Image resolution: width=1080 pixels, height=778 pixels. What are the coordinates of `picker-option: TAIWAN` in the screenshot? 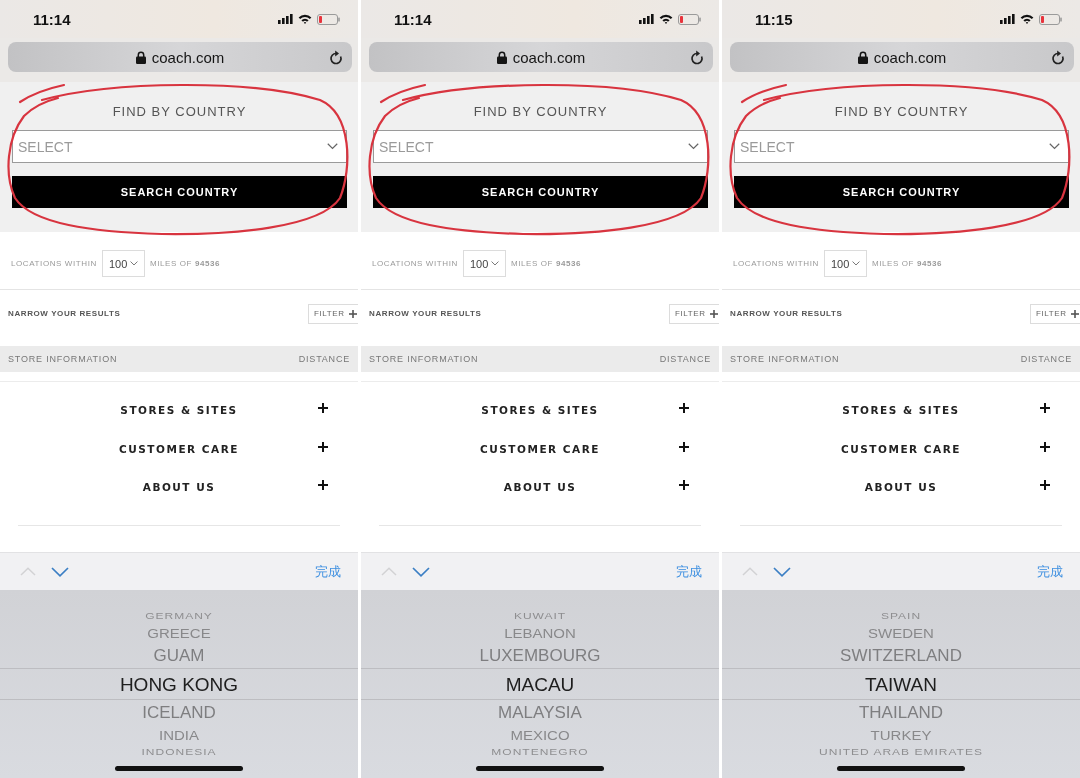 It's located at (901, 684).